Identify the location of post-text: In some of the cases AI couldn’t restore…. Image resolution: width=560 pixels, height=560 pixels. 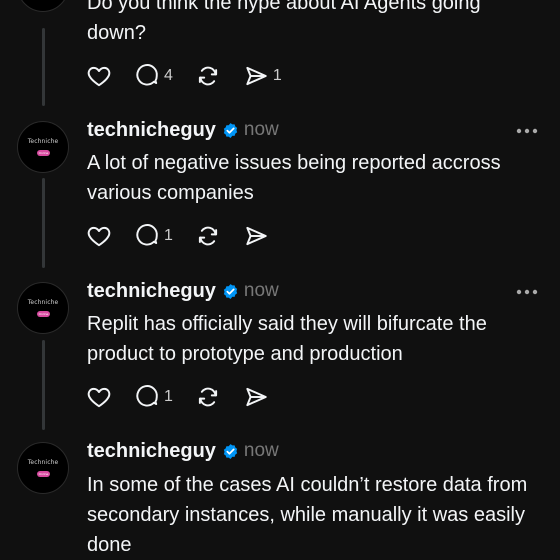
(307, 515).